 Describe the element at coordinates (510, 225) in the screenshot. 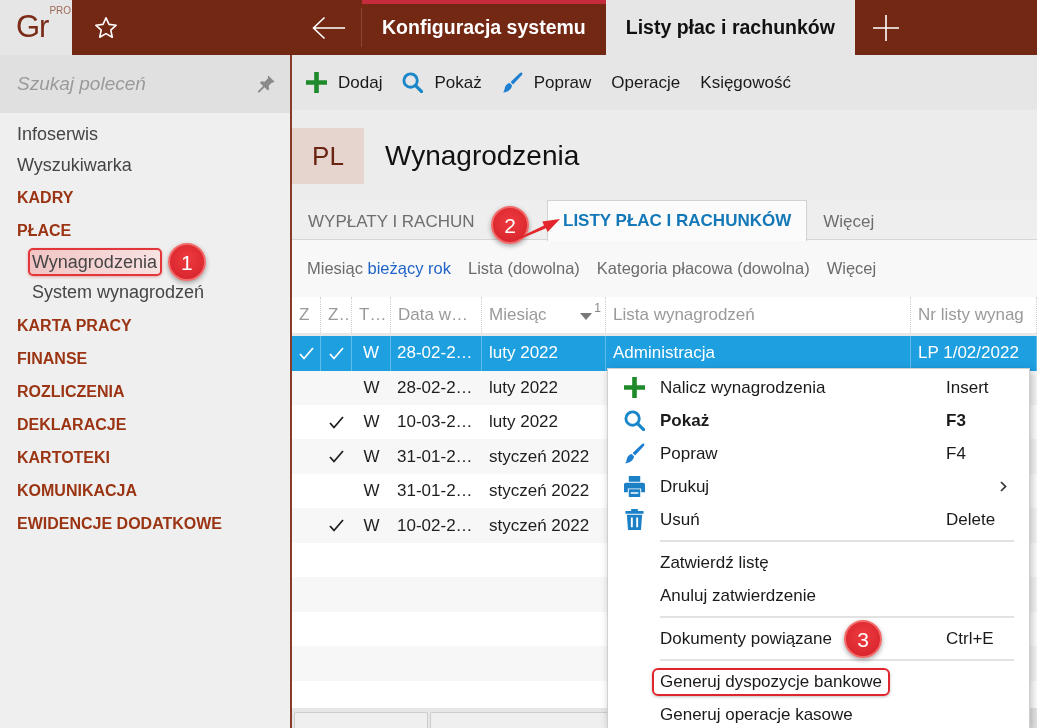

I see `step-badge: 2` at that location.